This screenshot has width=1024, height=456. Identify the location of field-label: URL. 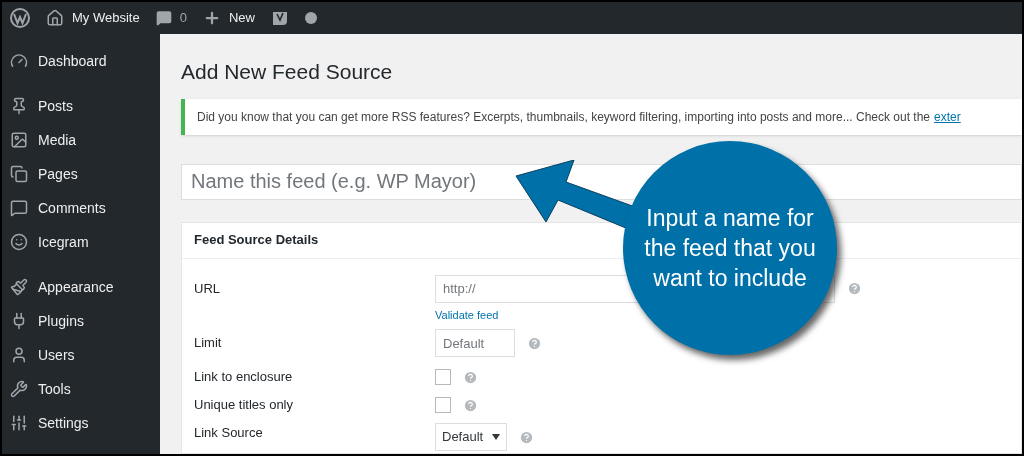
(207, 288).